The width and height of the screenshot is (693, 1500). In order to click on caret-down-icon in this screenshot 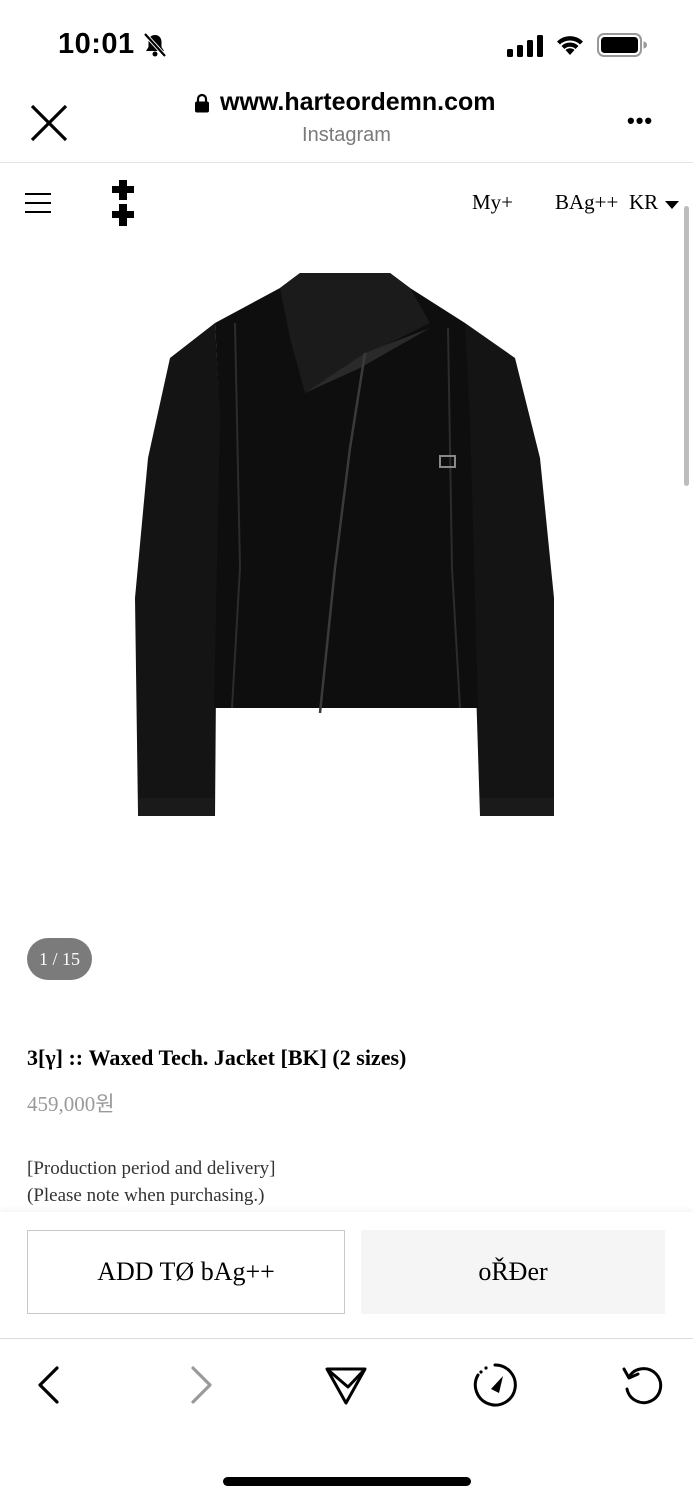, I will do `click(672, 205)`.